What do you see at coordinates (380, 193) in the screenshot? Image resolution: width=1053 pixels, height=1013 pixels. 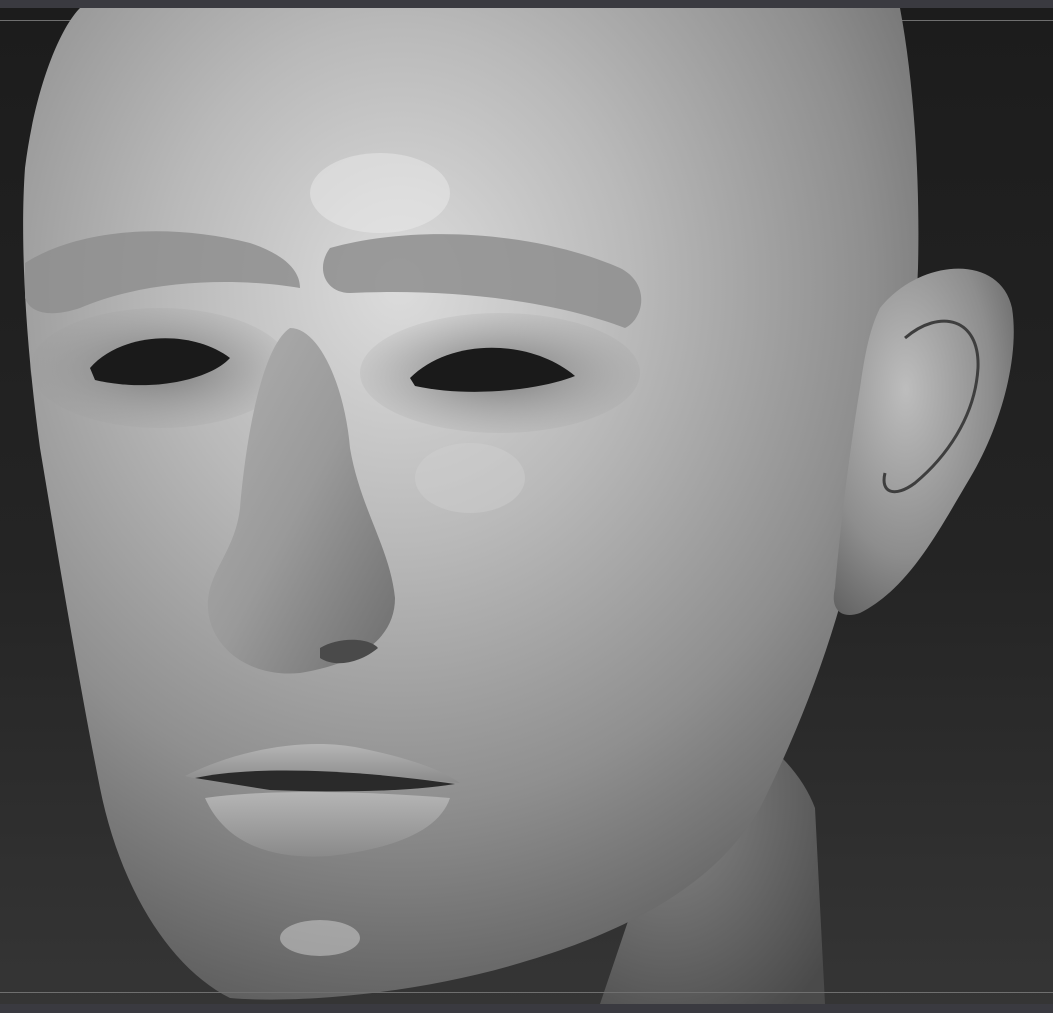 I see `forehead-highlight` at bounding box center [380, 193].